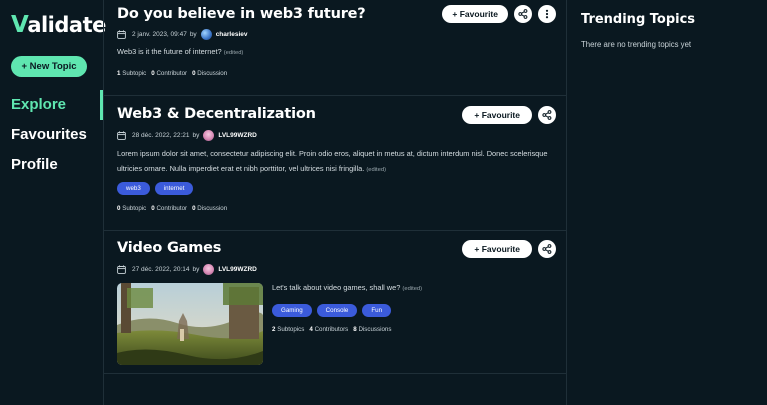  I want to click on tag-fun: Fun, so click(377, 310).